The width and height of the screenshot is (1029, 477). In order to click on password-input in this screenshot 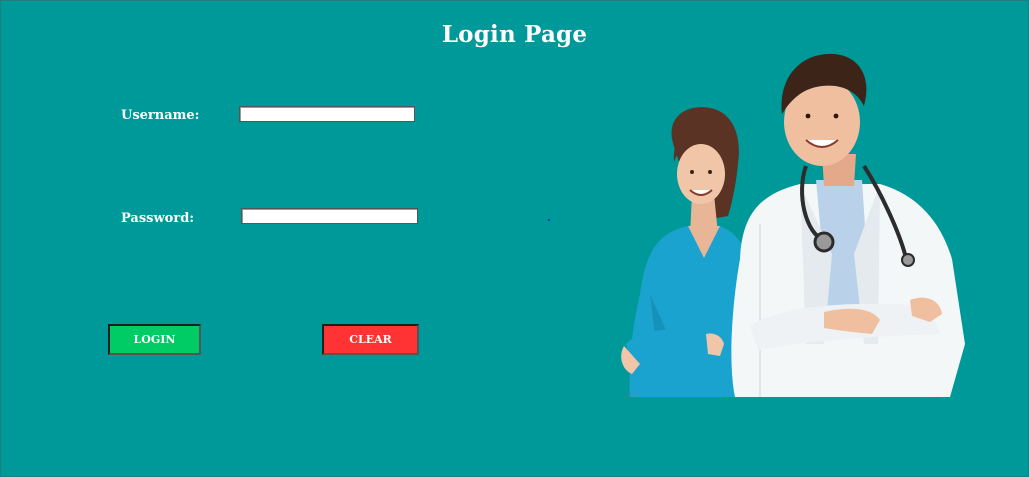, I will do `click(329, 216)`.